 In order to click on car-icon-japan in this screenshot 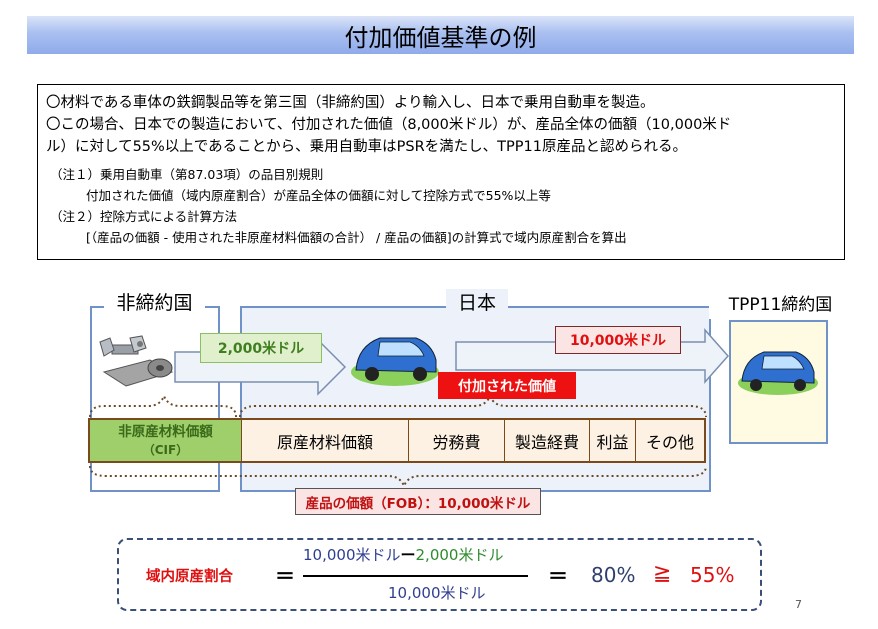, I will do `click(395, 361)`.